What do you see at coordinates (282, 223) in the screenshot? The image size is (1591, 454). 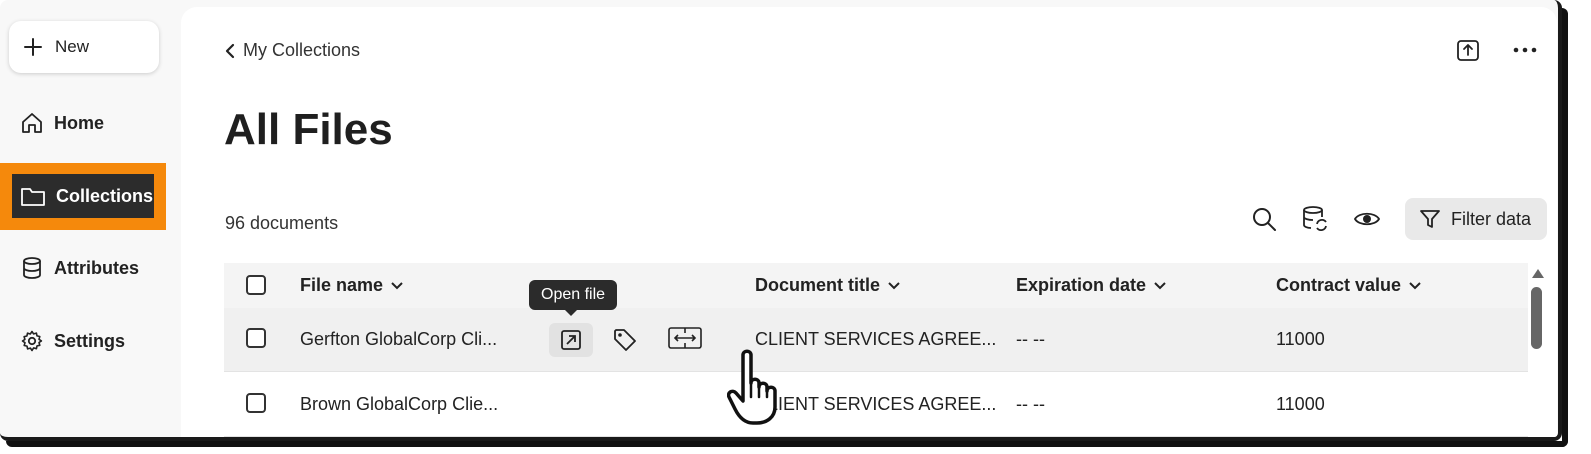 I see `document-count: 96 documents` at bounding box center [282, 223].